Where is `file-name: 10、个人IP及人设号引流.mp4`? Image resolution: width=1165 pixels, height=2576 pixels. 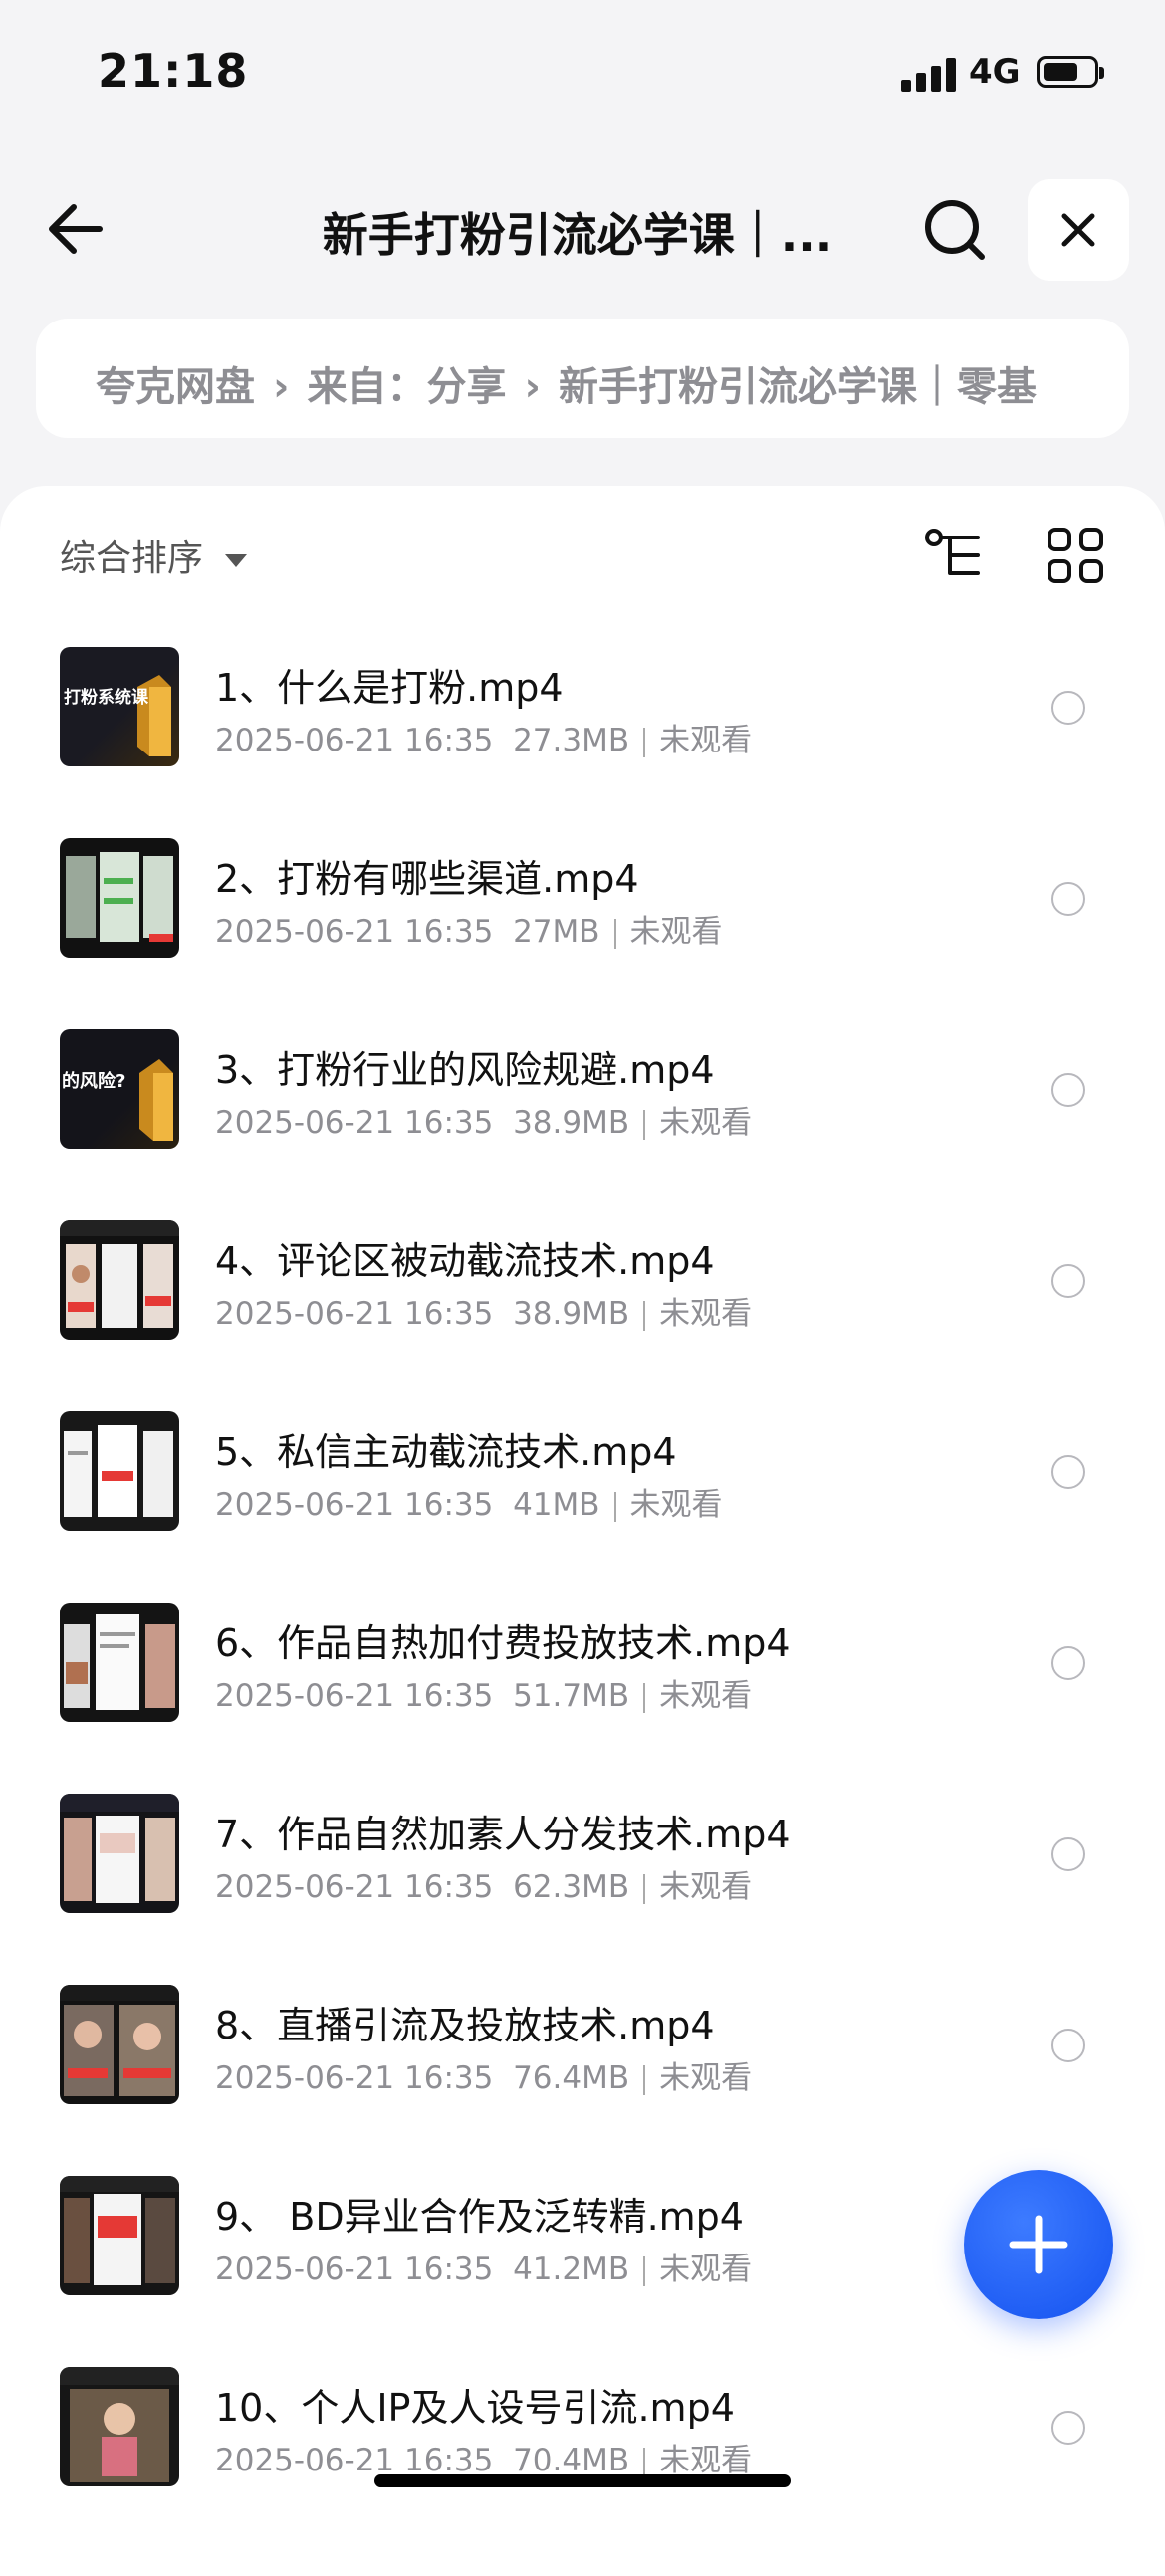
file-name: 10、个人IP及人设号引流.mp4 is located at coordinates (475, 2408).